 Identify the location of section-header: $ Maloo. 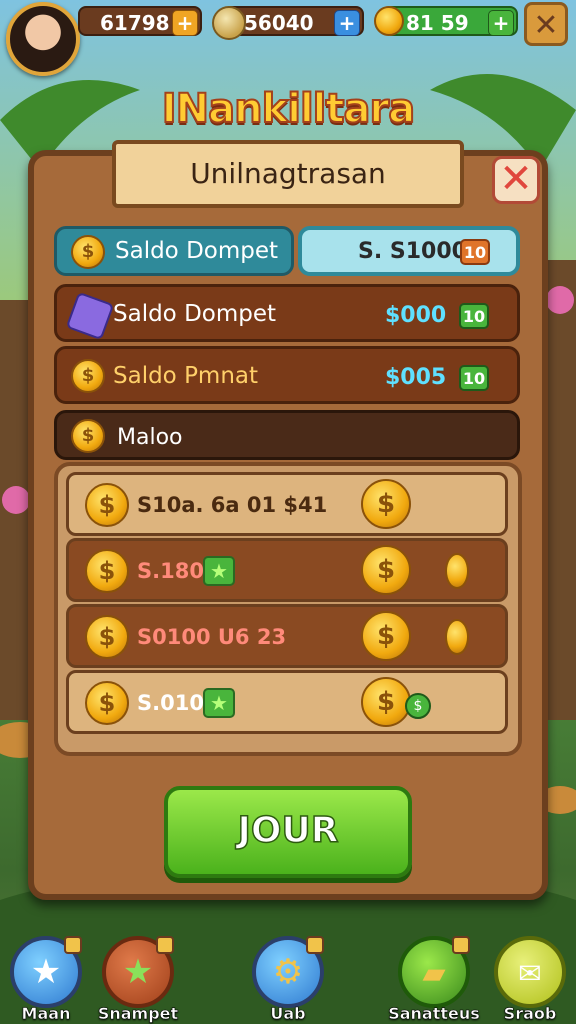
(287, 435).